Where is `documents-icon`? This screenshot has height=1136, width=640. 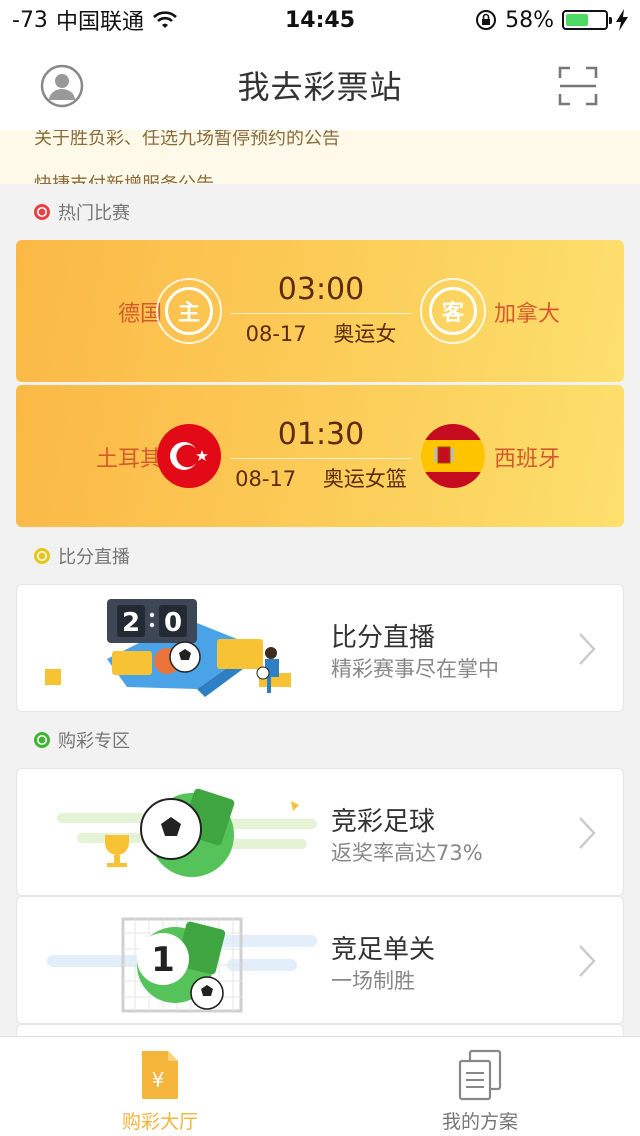 documents-icon is located at coordinates (480, 1075).